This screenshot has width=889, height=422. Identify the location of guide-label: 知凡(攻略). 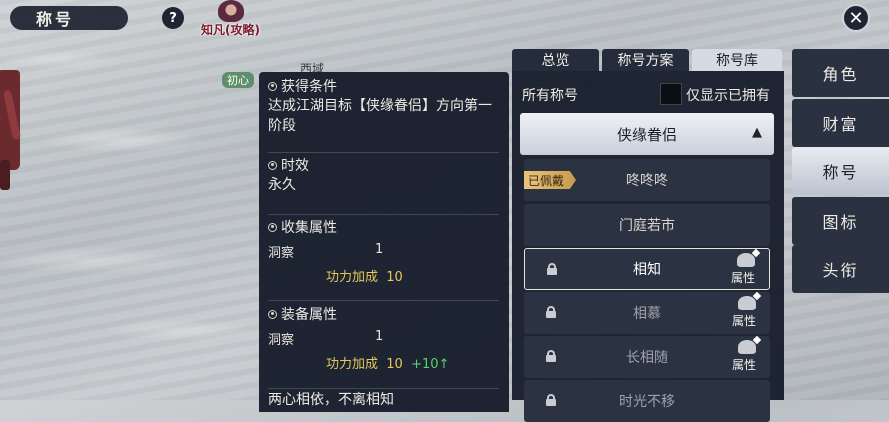
(230, 30).